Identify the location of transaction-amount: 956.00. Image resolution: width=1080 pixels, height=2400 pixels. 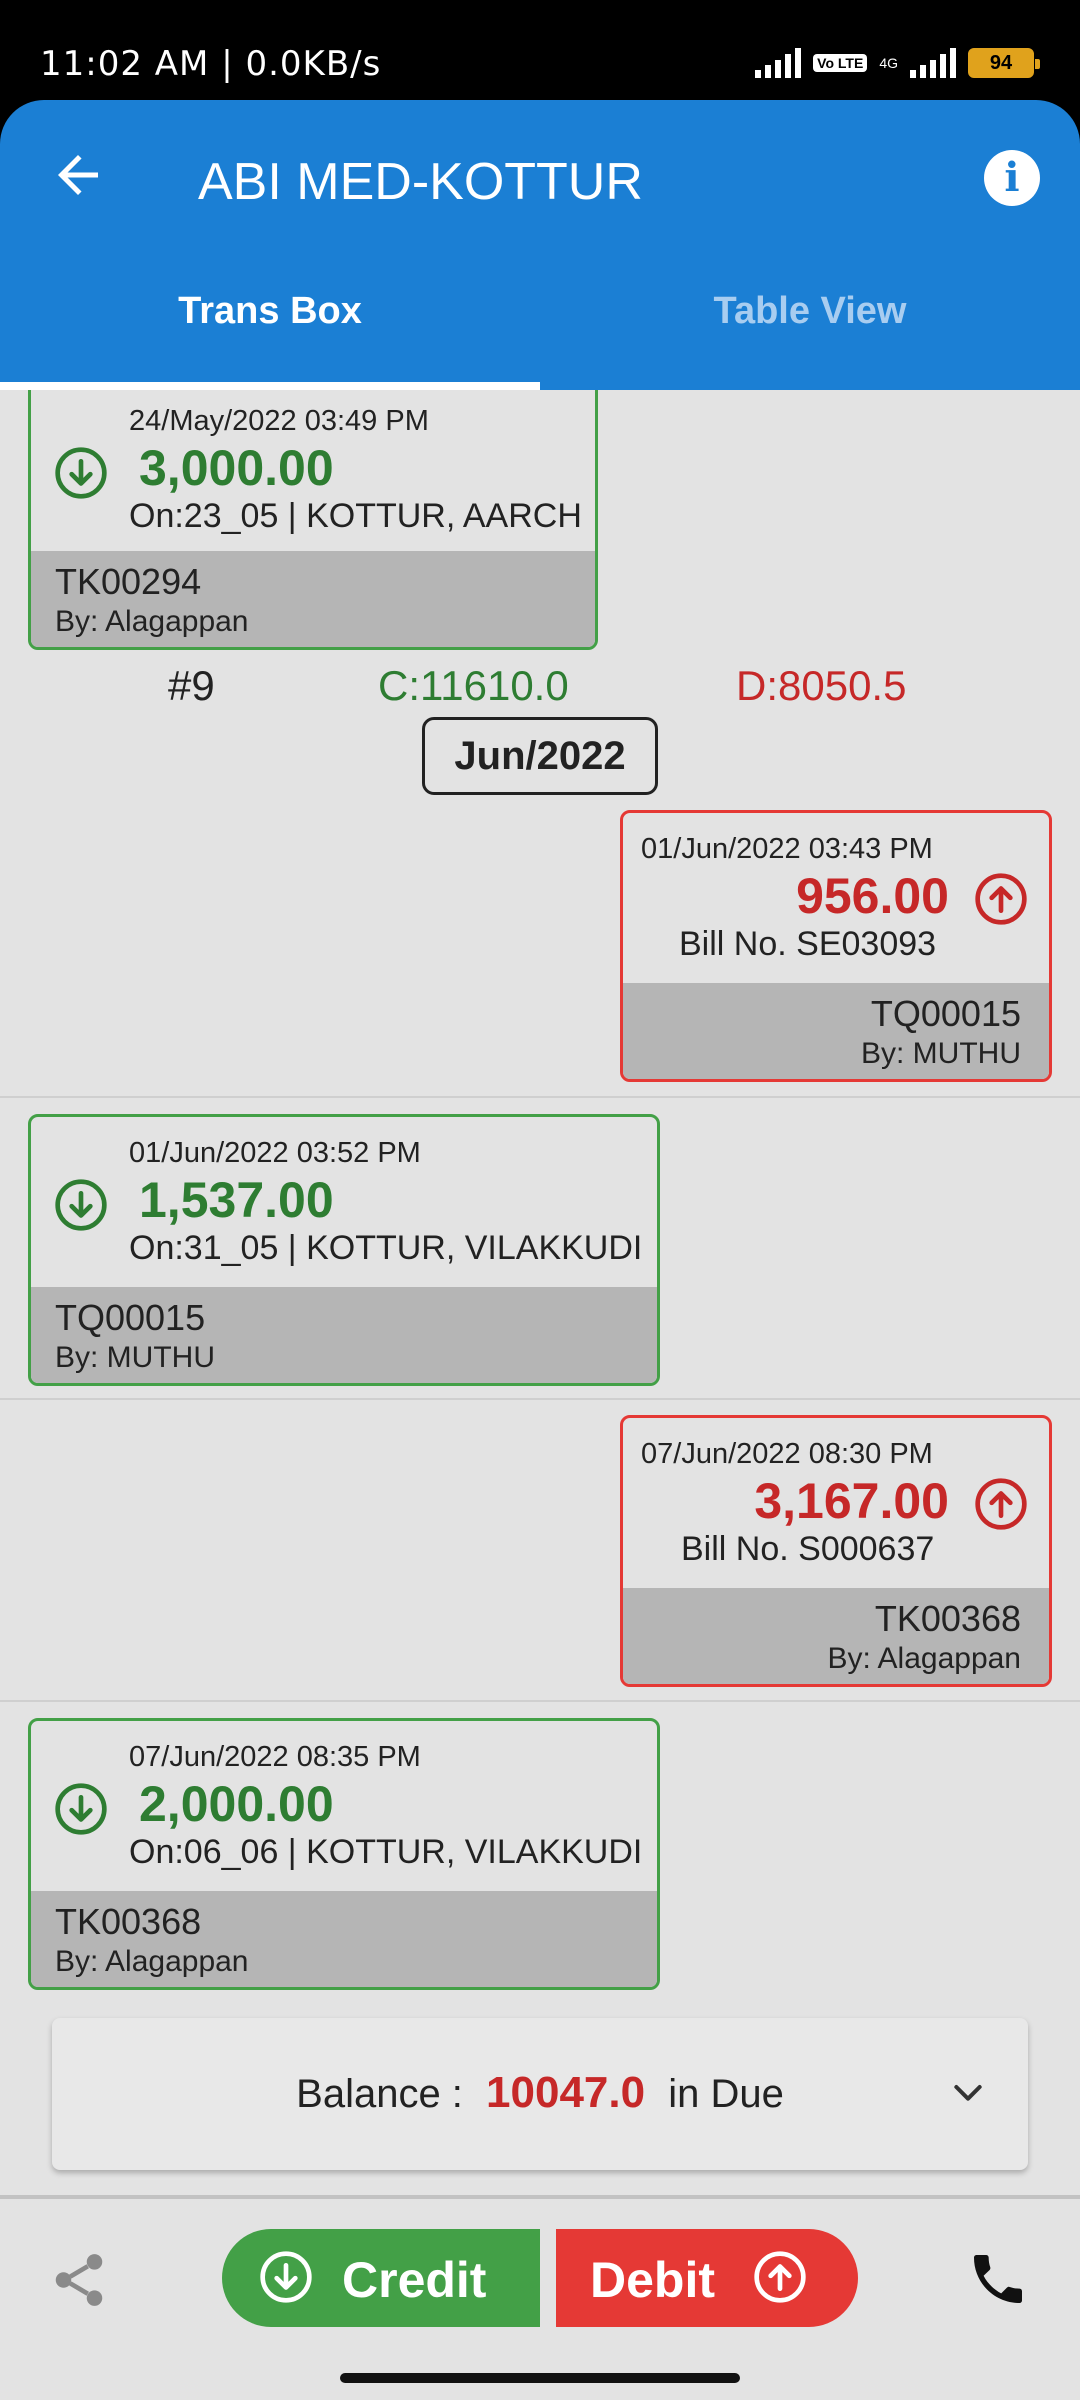
(872, 896).